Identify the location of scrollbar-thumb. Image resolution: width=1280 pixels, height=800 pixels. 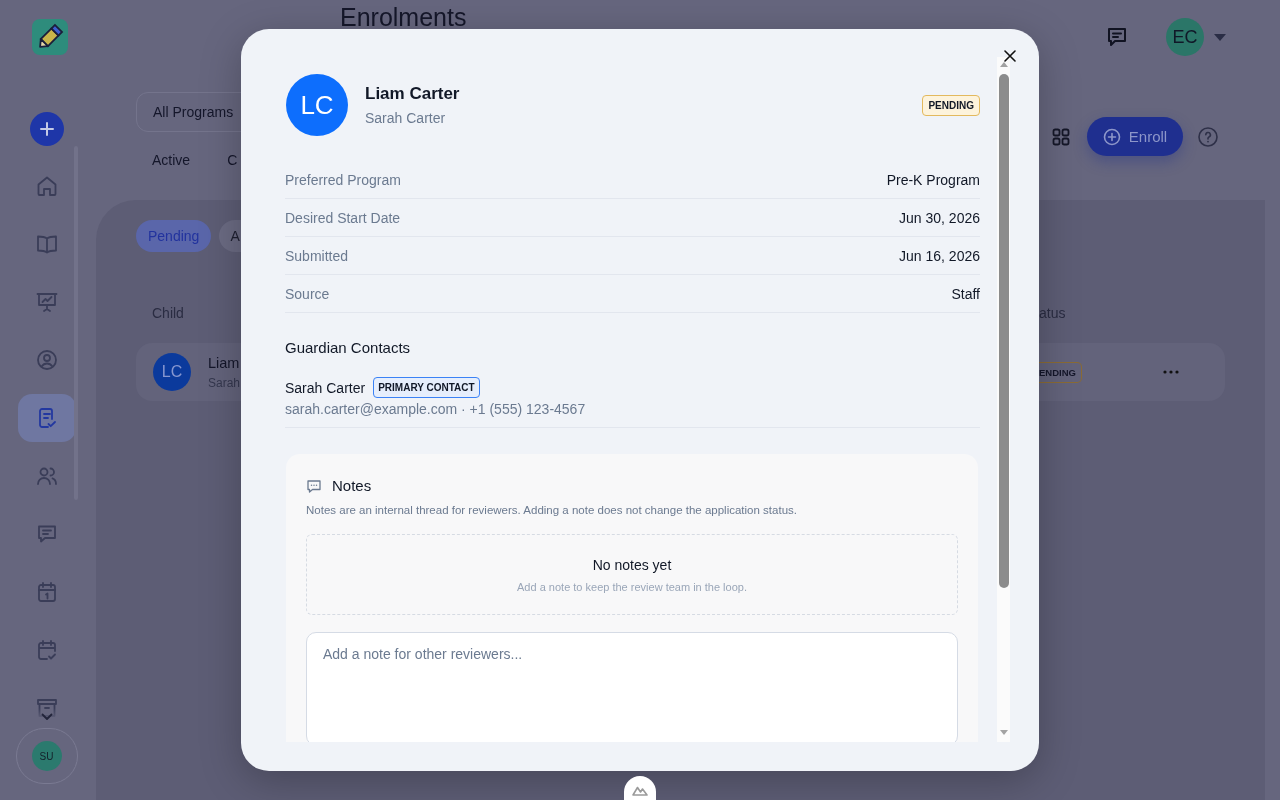
(1003, 331).